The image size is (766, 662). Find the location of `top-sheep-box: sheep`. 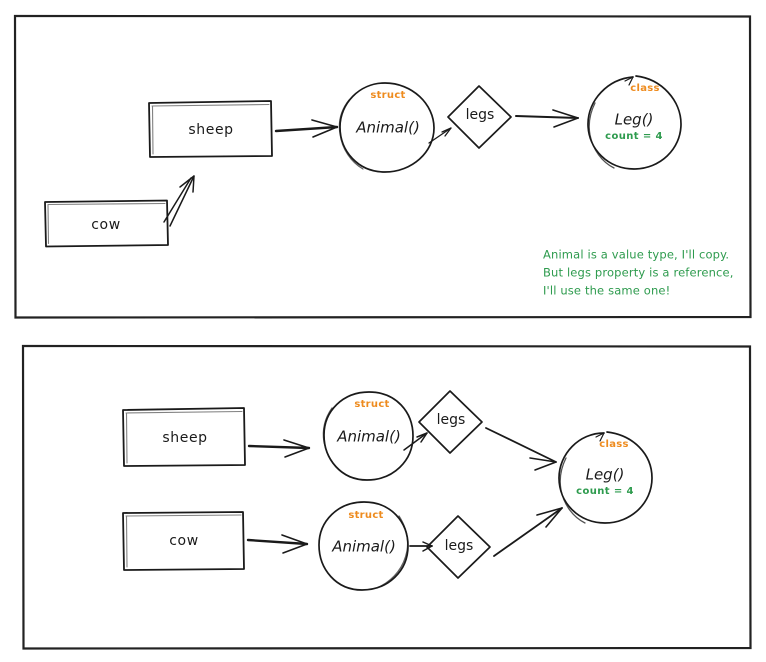

top-sheep-box: sheep is located at coordinates (210, 129).